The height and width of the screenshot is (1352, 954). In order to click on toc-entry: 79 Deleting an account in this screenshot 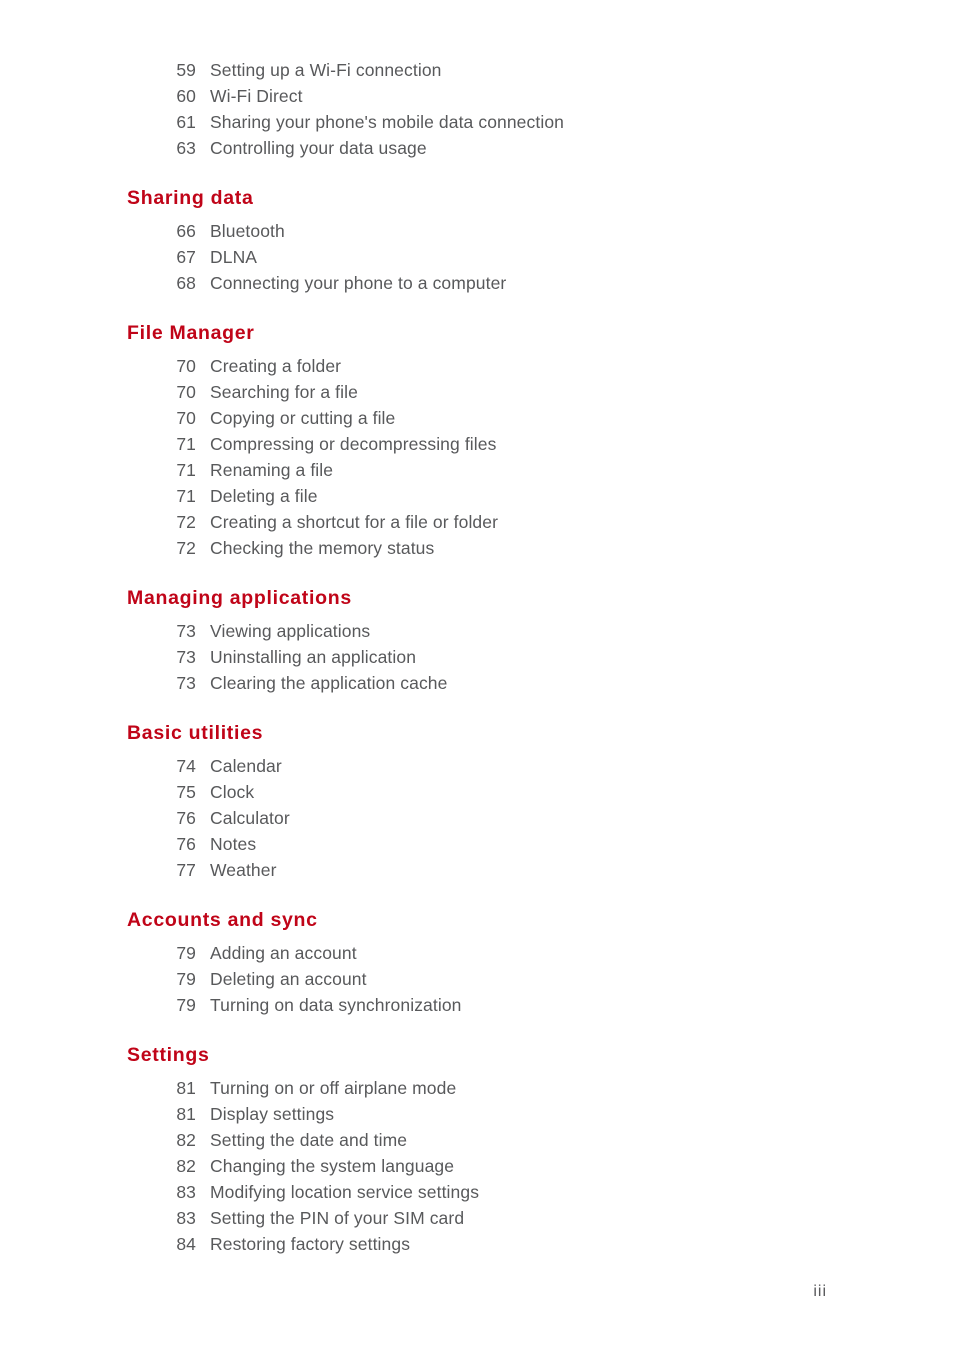, I will do `click(477, 979)`.